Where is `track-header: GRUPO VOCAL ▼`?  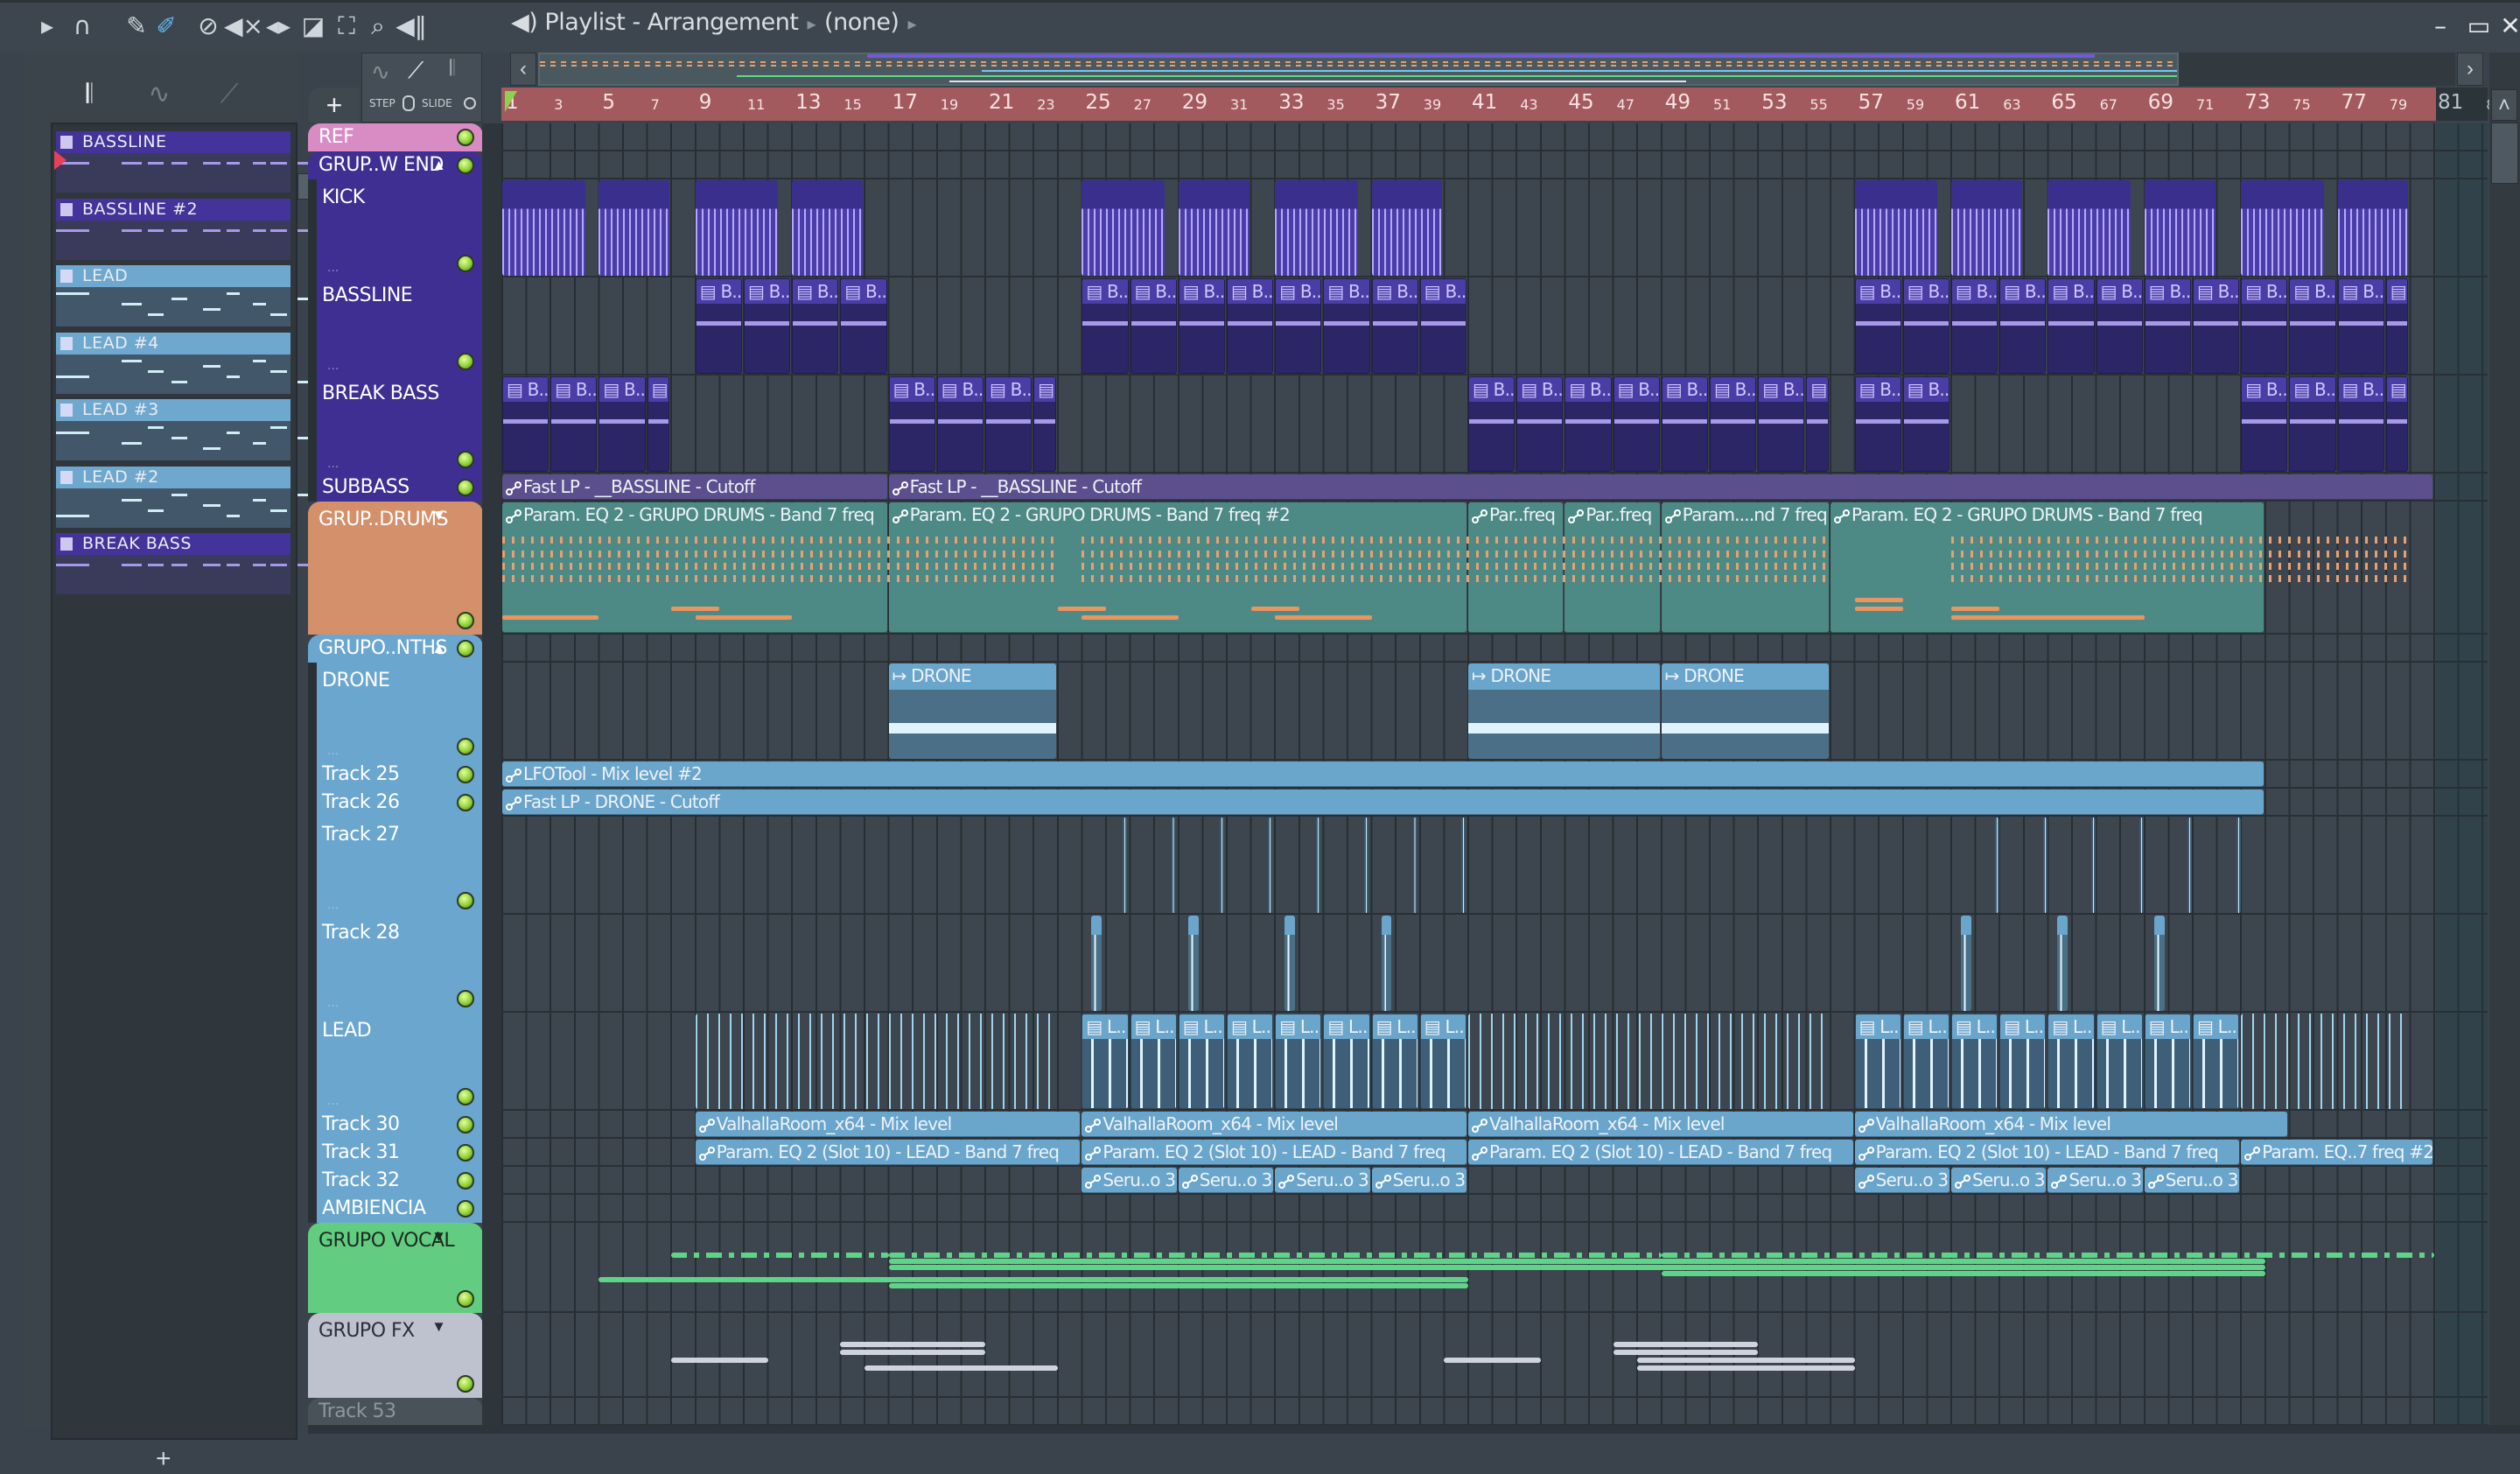 track-header: GRUPO VOCAL ▼ is located at coordinates (395, 1268).